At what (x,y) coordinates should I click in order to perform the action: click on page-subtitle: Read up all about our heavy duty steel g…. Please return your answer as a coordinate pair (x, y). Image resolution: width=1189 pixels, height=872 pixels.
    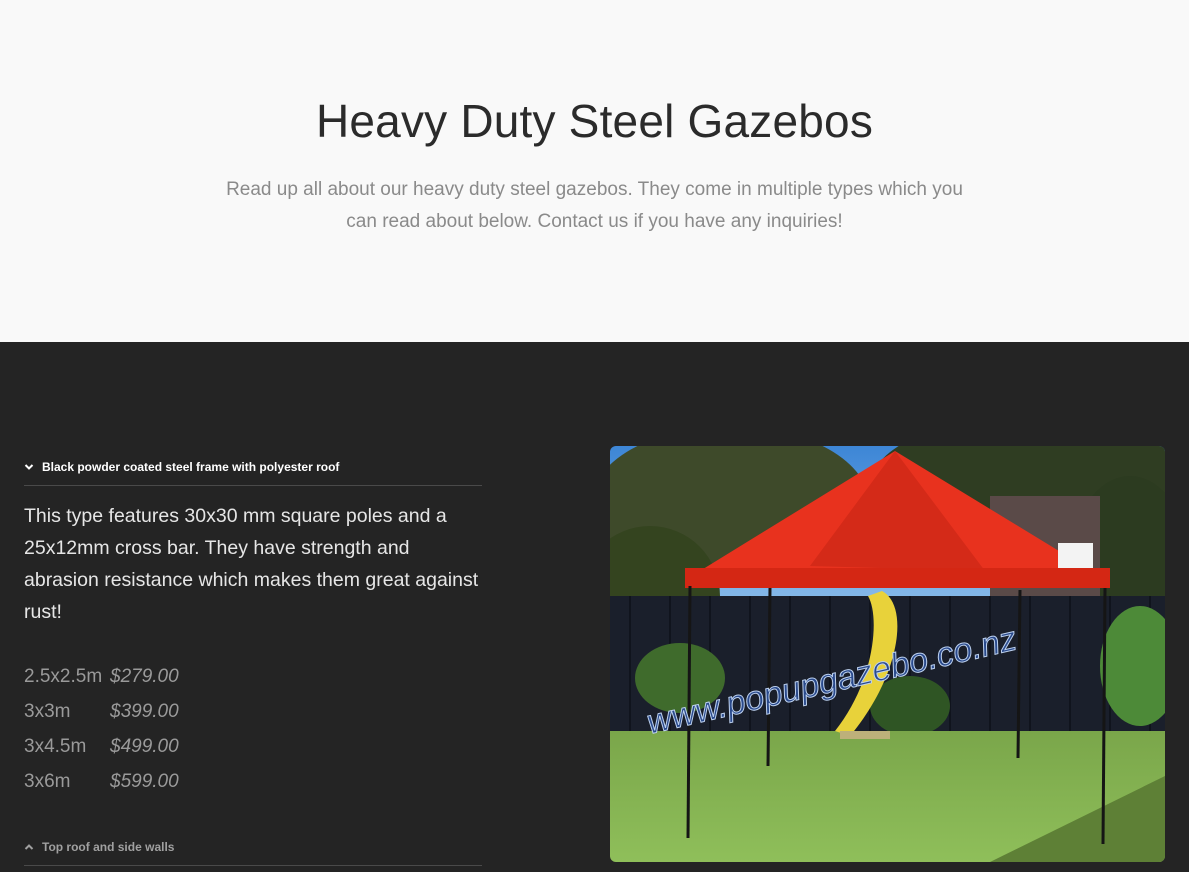
    Looking at the image, I should click on (594, 205).